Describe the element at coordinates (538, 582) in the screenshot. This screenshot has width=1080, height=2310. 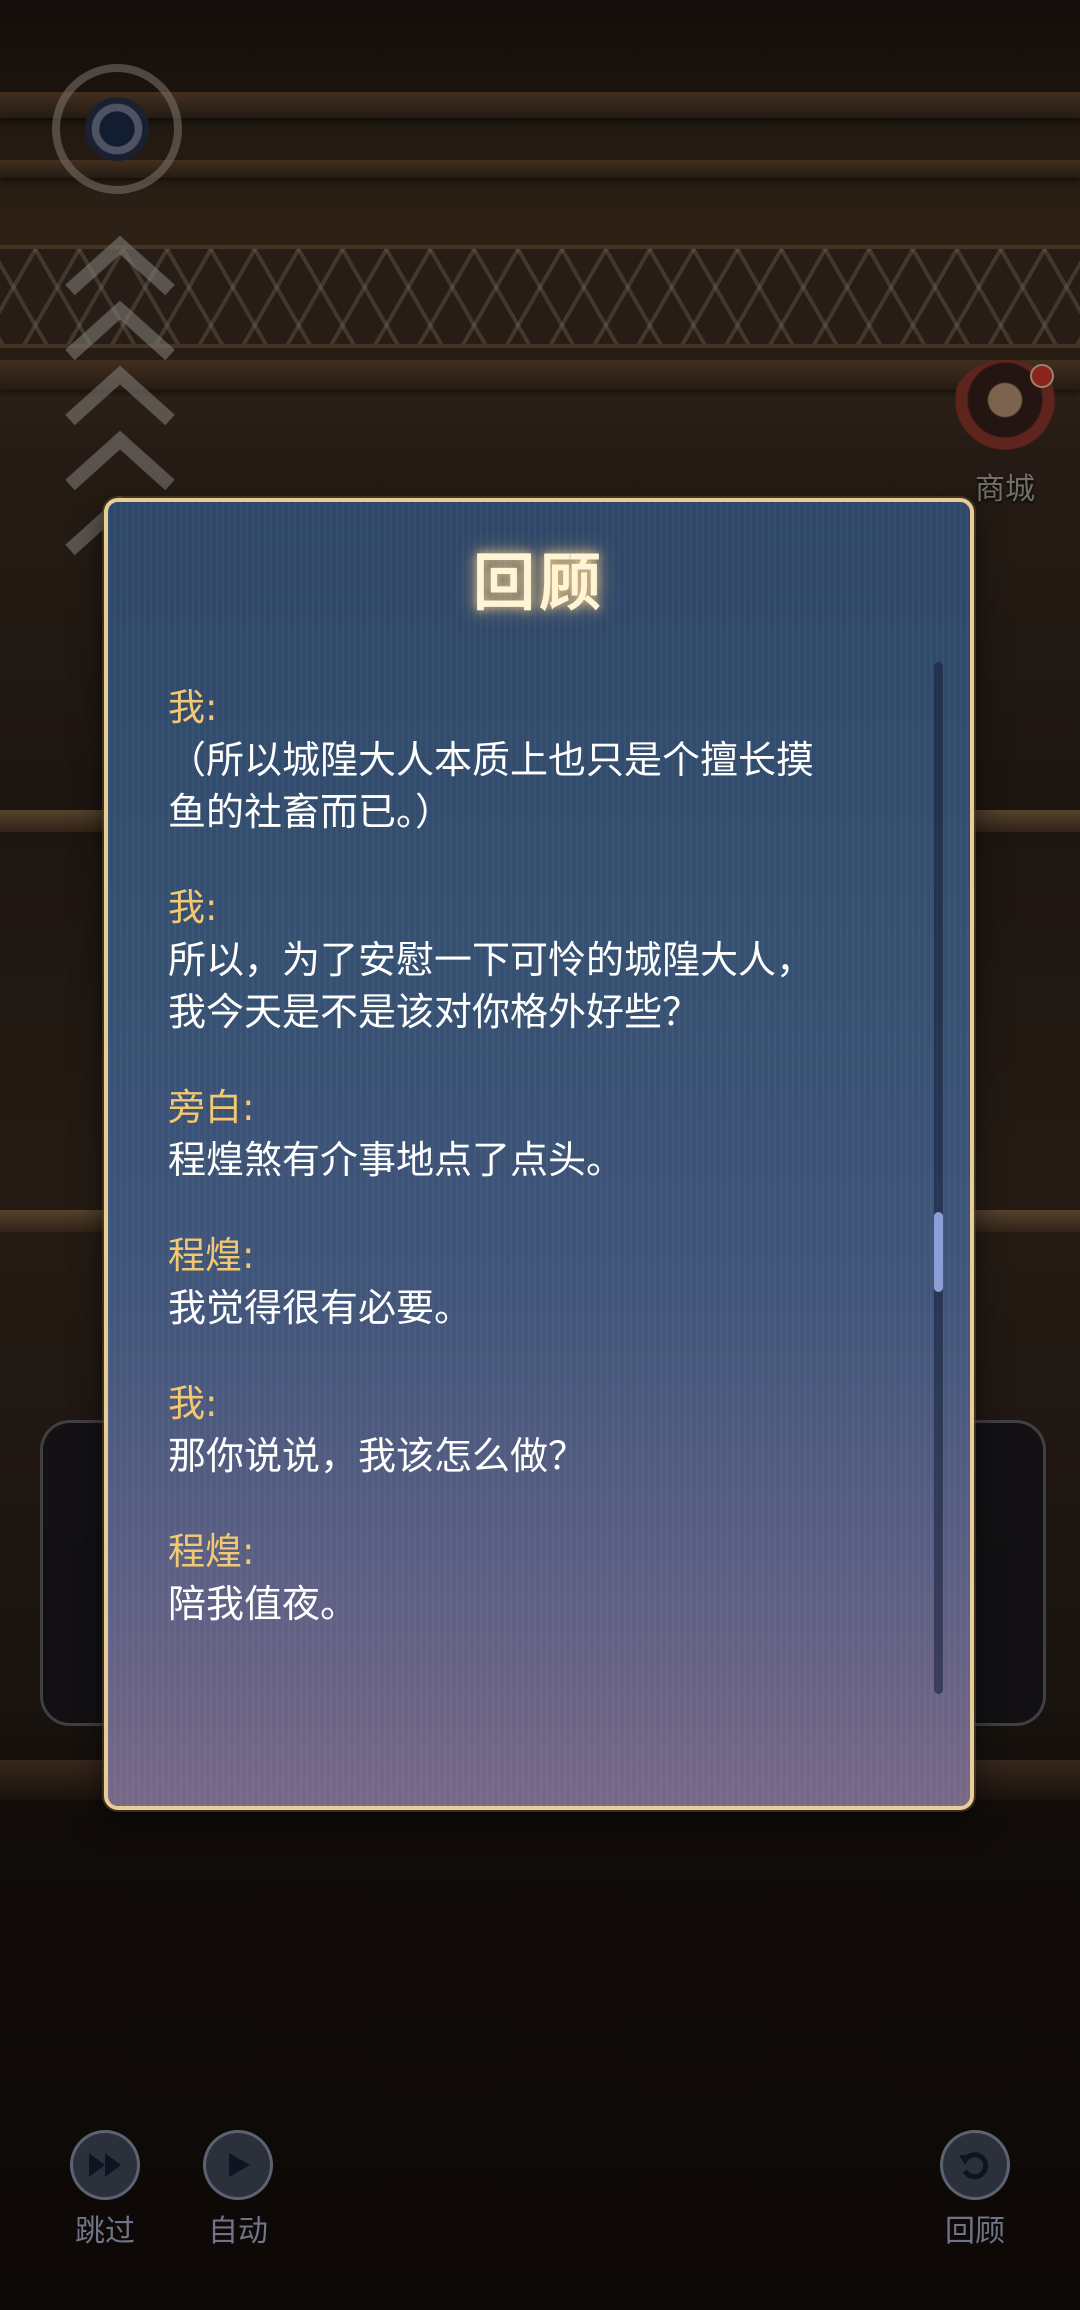
I see `dialog-title: 回顾` at that location.